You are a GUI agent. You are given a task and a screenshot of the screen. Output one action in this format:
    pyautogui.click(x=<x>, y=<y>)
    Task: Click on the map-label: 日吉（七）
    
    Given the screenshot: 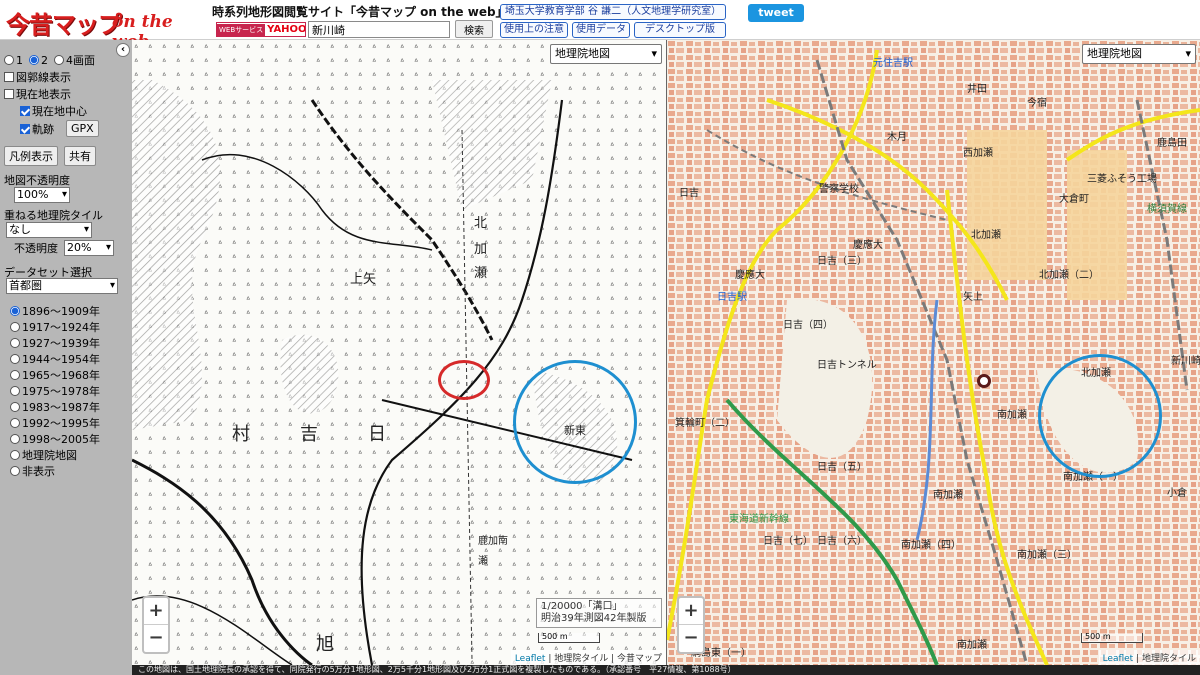 What is the action you would take?
    pyautogui.click(x=788, y=541)
    